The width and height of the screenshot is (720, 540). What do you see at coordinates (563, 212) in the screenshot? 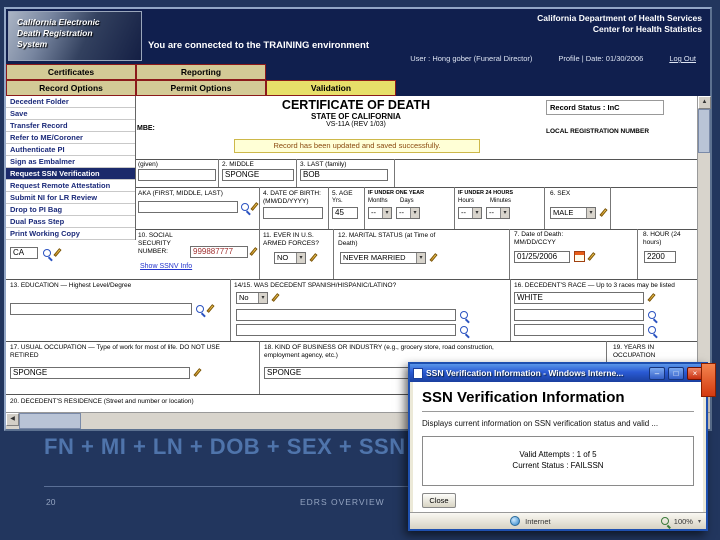
I see `sex-value: MALE` at bounding box center [563, 212].